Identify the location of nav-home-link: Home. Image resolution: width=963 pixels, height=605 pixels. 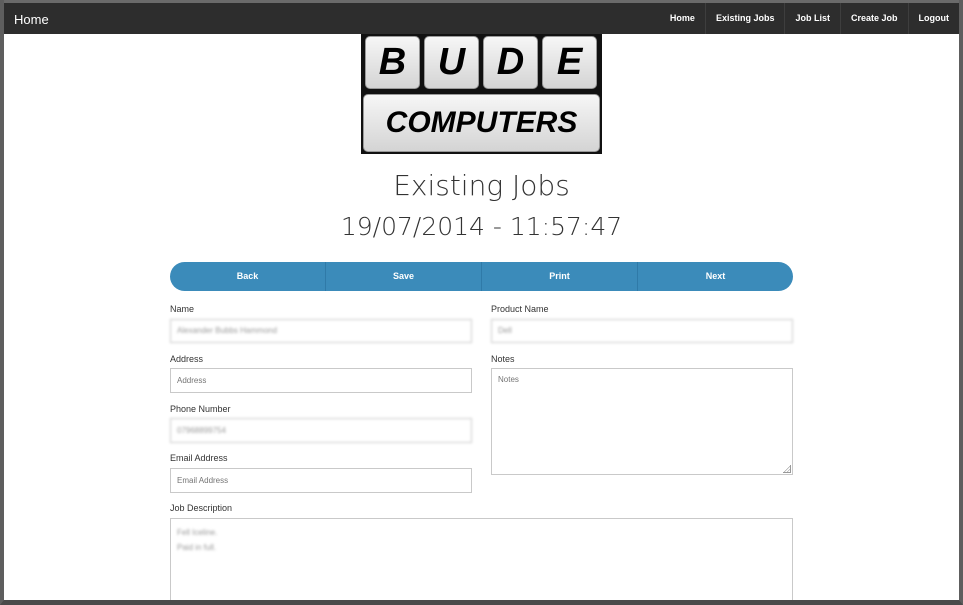
(682, 18).